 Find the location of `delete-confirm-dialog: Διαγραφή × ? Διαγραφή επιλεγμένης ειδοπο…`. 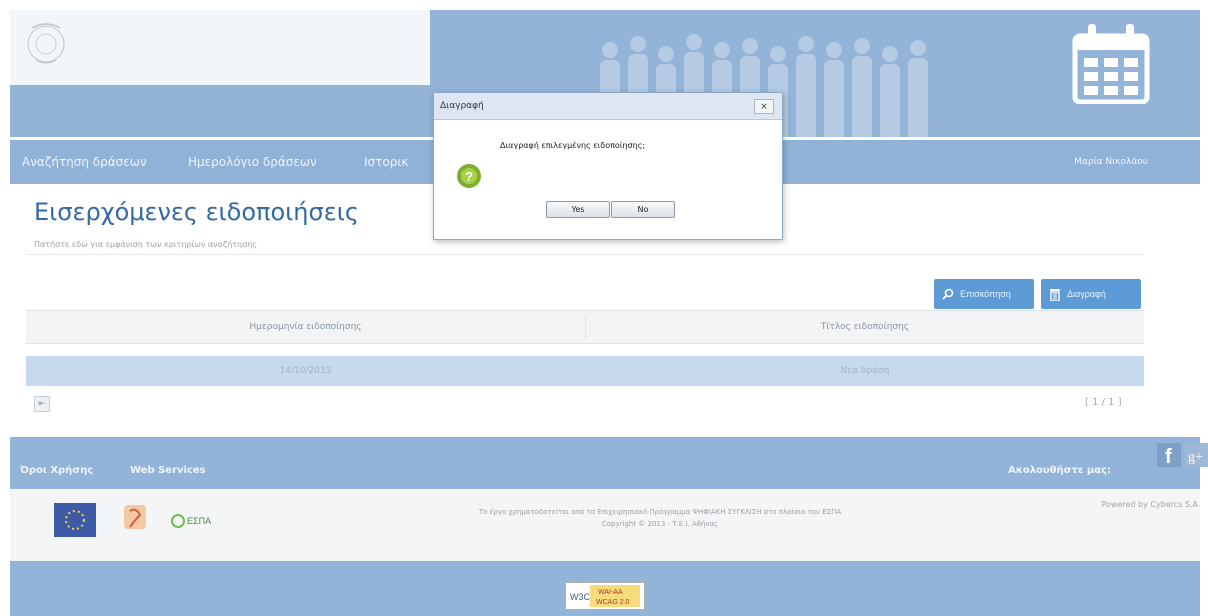

delete-confirm-dialog: Διαγραφή × ? Διαγραφή επιλεγμένης ειδοπο… is located at coordinates (608, 166).